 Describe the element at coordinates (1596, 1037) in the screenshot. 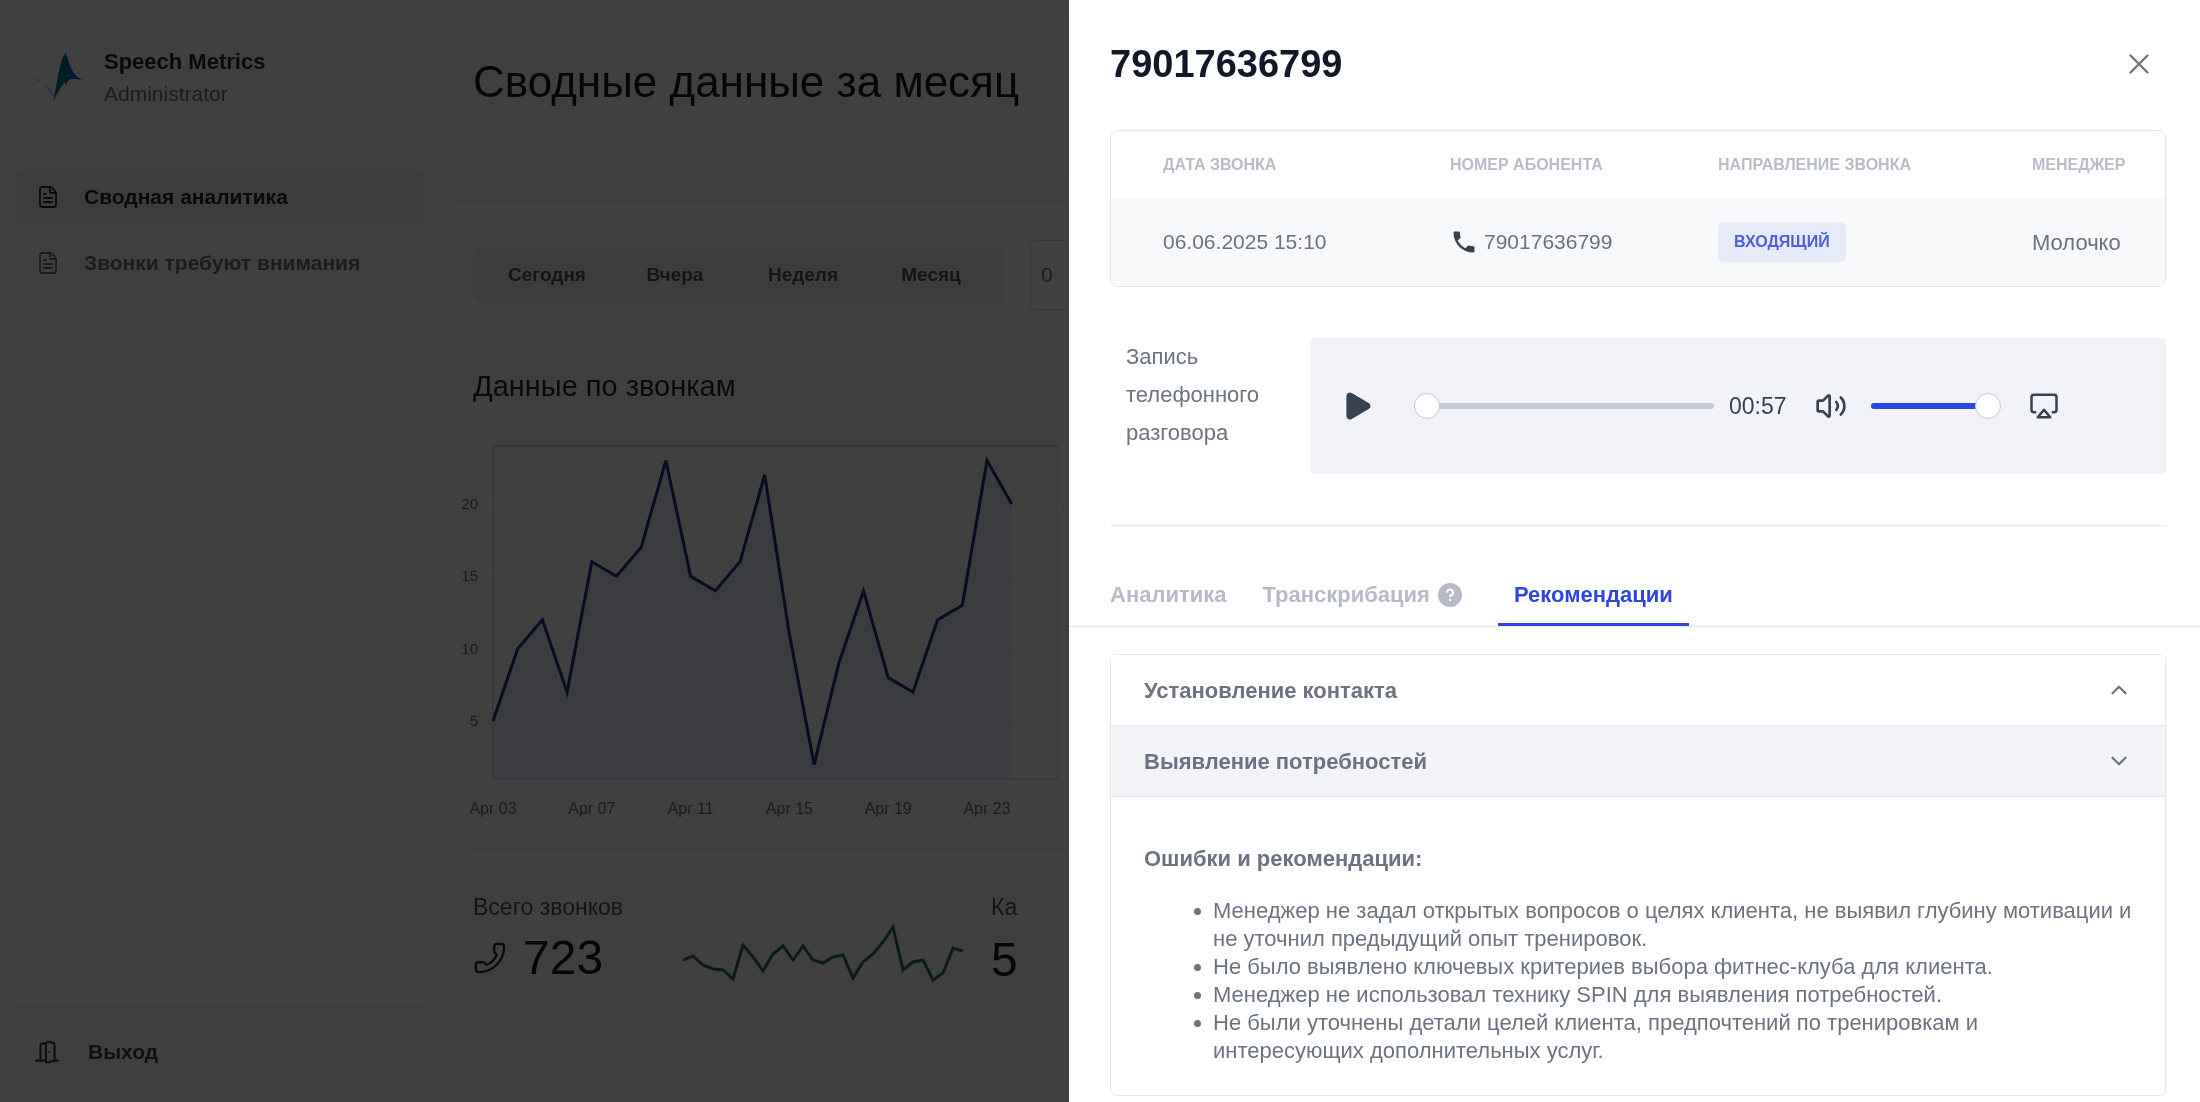

I see `recommendation-text: Не были уточнены детали целей клиента, предпочтений по тренировкам и интересующих дополнительных услуг.` at that location.